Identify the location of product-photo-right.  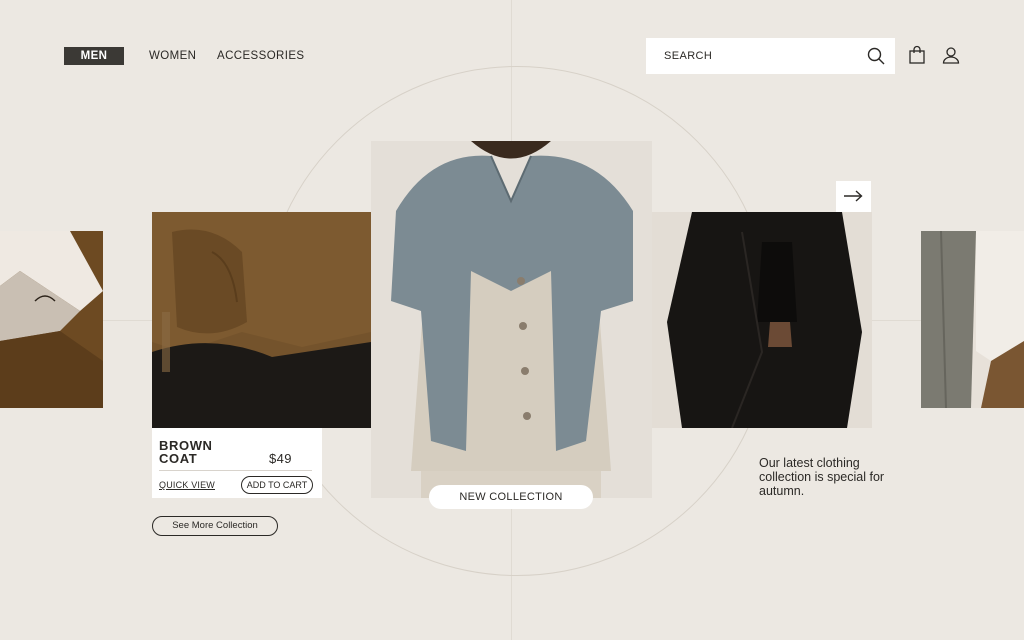
(972, 319).